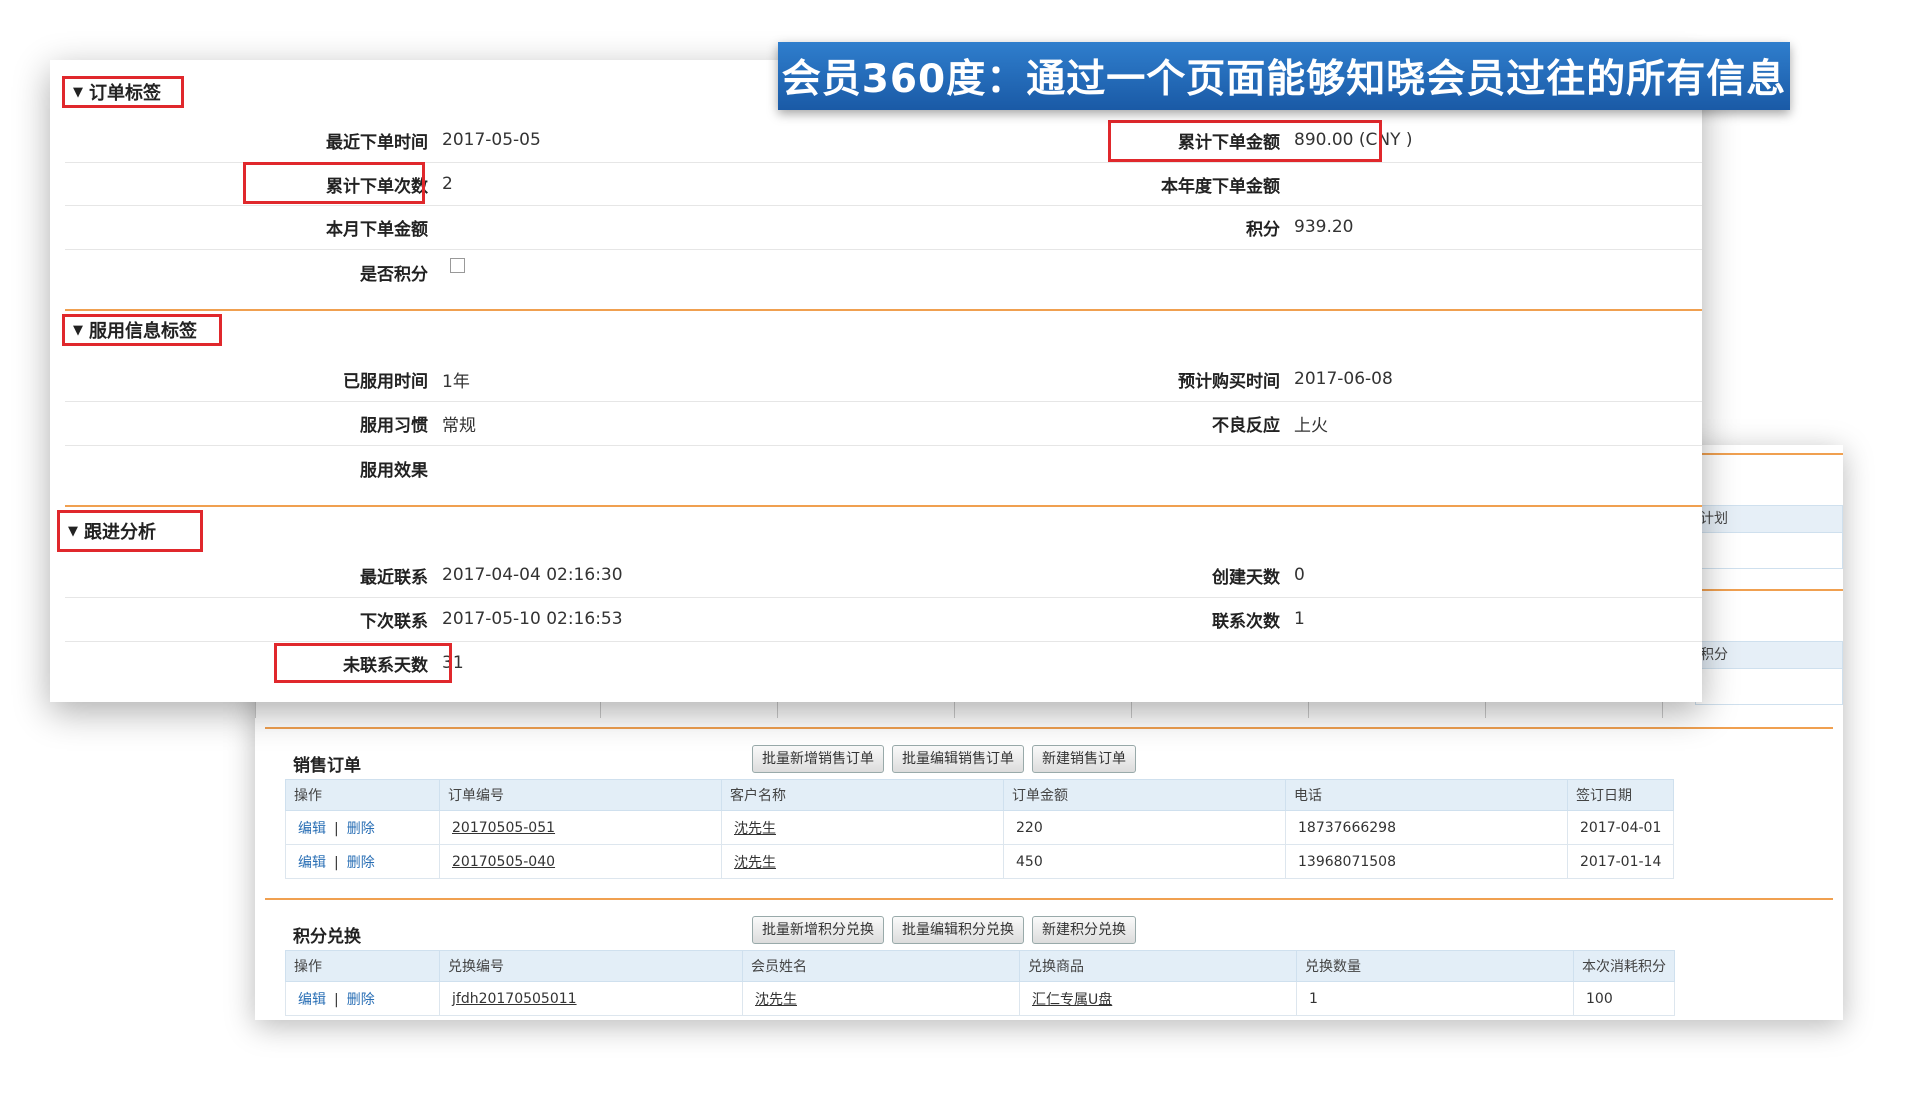 This screenshot has width=1912, height=1100. I want to click on batch-edit-sales-order-button: 批量编辑销售订单, so click(958, 759).